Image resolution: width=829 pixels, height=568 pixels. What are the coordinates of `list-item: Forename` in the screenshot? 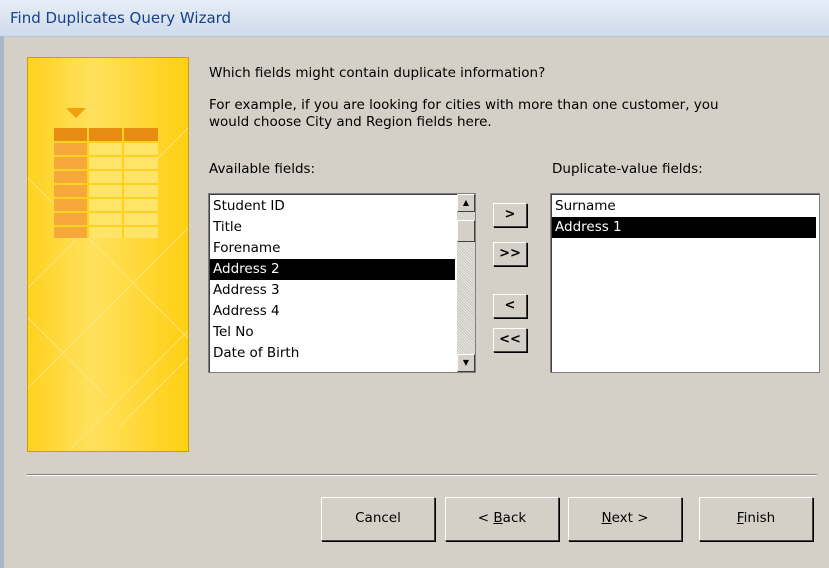 It's located at (332, 248).